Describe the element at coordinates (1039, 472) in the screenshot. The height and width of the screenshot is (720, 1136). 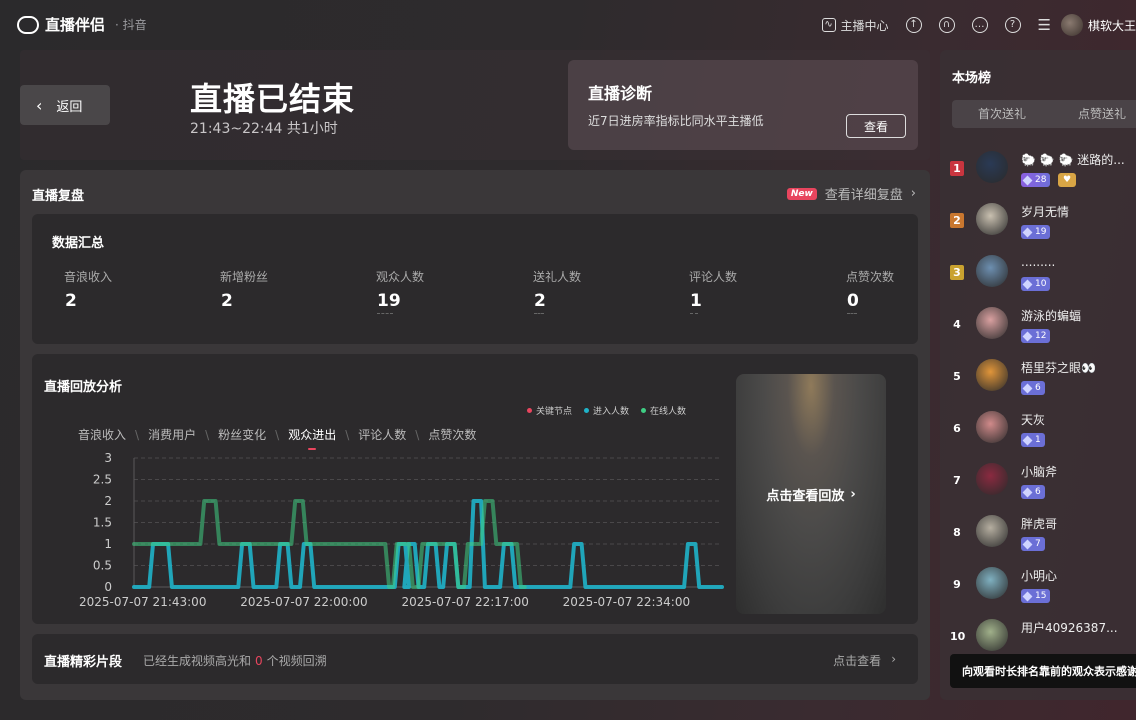
I see `user-name: 小脑斧` at that location.